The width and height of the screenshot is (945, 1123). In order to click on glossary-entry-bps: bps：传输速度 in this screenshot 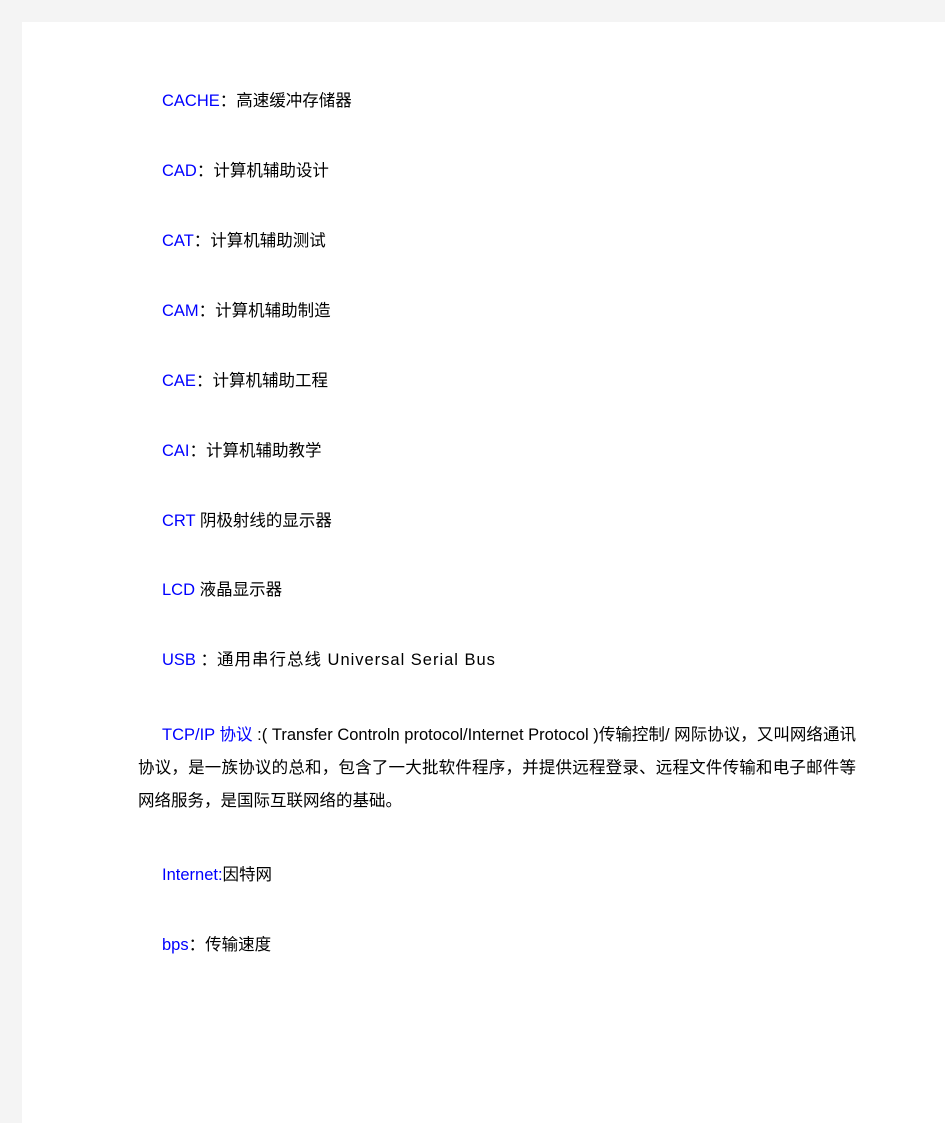, I will do `click(497, 946)`.